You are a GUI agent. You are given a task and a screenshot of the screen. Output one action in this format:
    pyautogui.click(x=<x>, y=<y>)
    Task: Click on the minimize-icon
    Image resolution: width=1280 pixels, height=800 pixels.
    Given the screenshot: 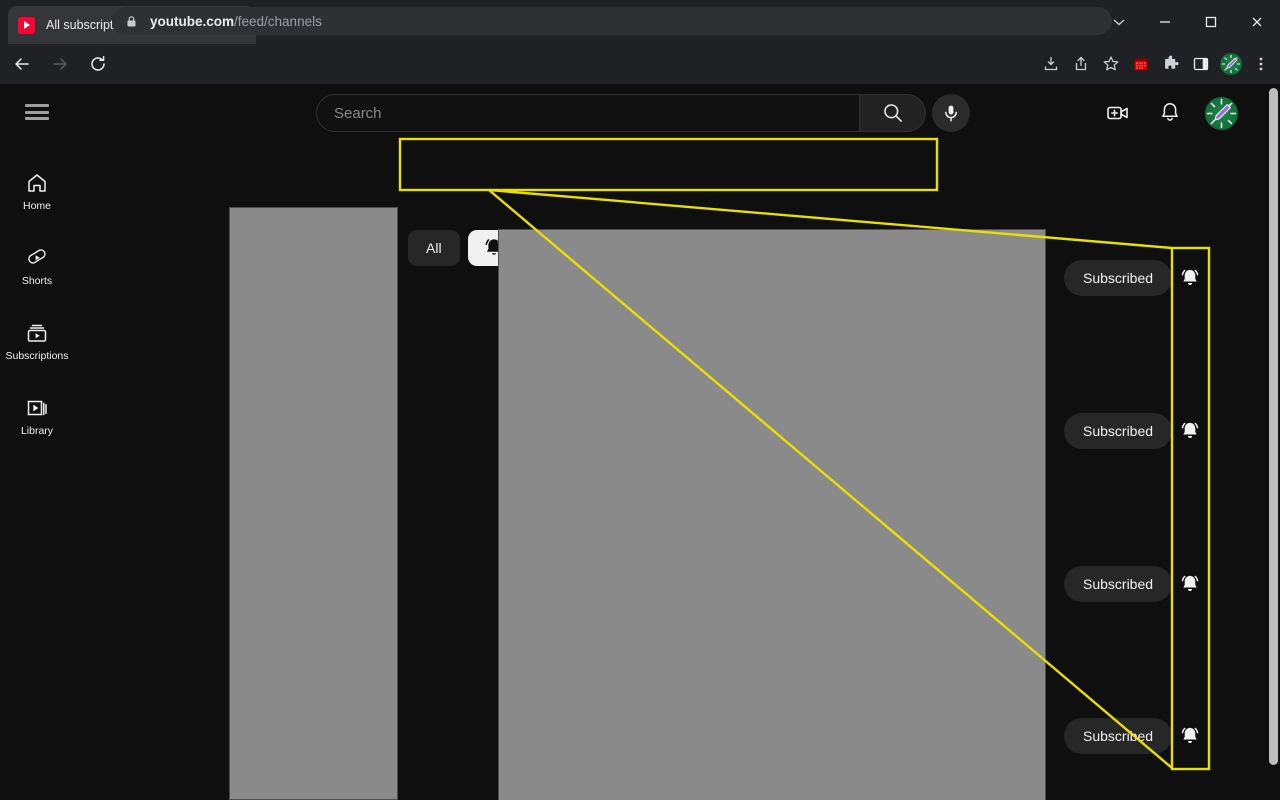 What is the action you would take?
    pyautogui.click(x=1165, y=22)
    